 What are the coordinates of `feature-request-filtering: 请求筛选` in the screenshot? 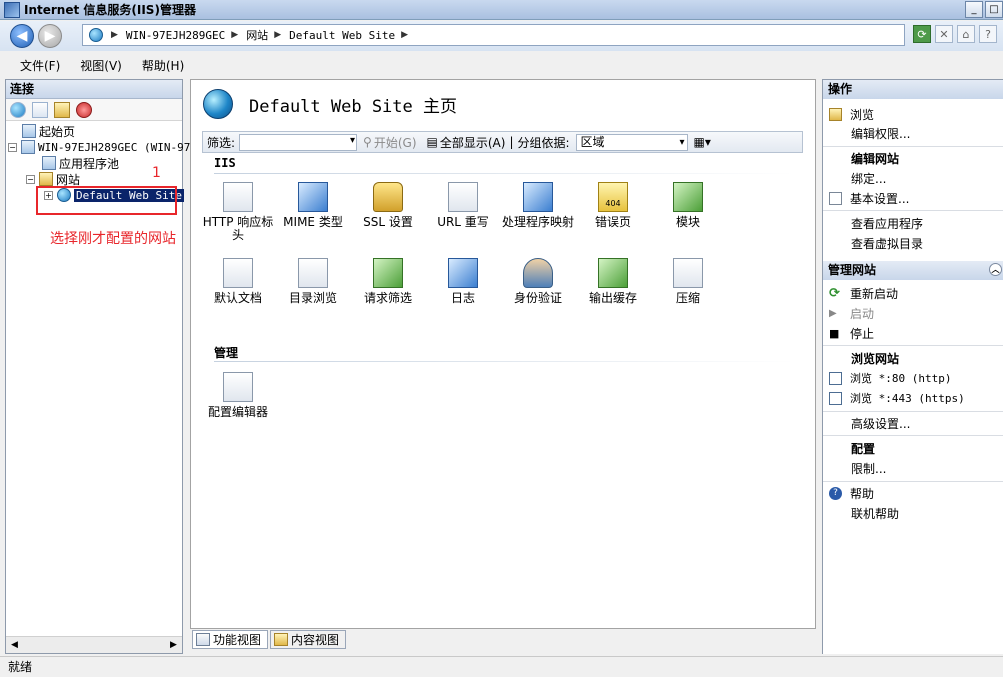 It's located at (388, 281).